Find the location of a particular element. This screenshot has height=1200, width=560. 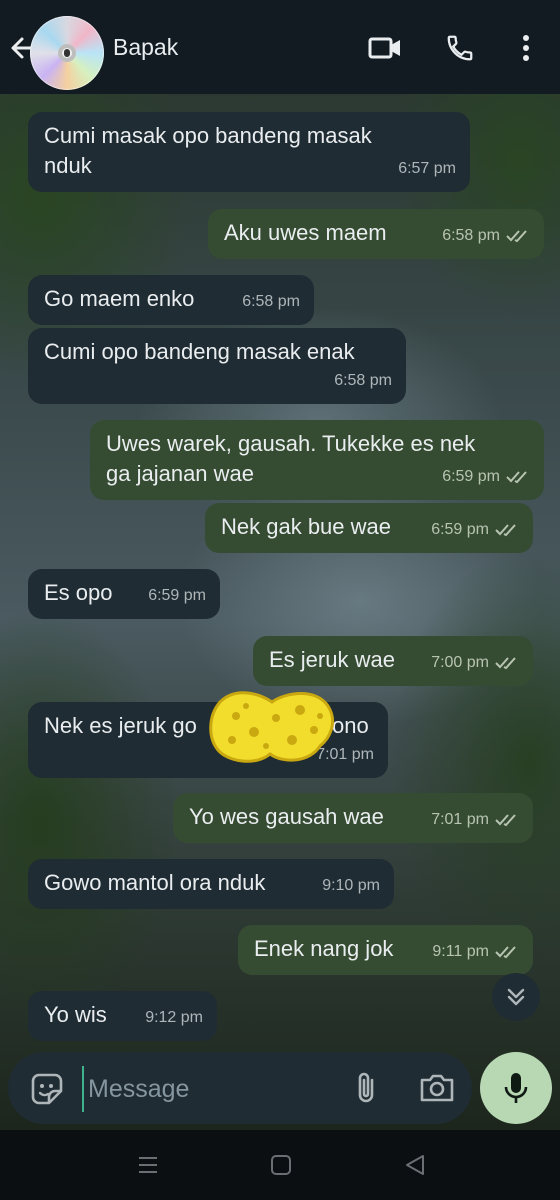

phone-icon is located at coordinates (460, 48).